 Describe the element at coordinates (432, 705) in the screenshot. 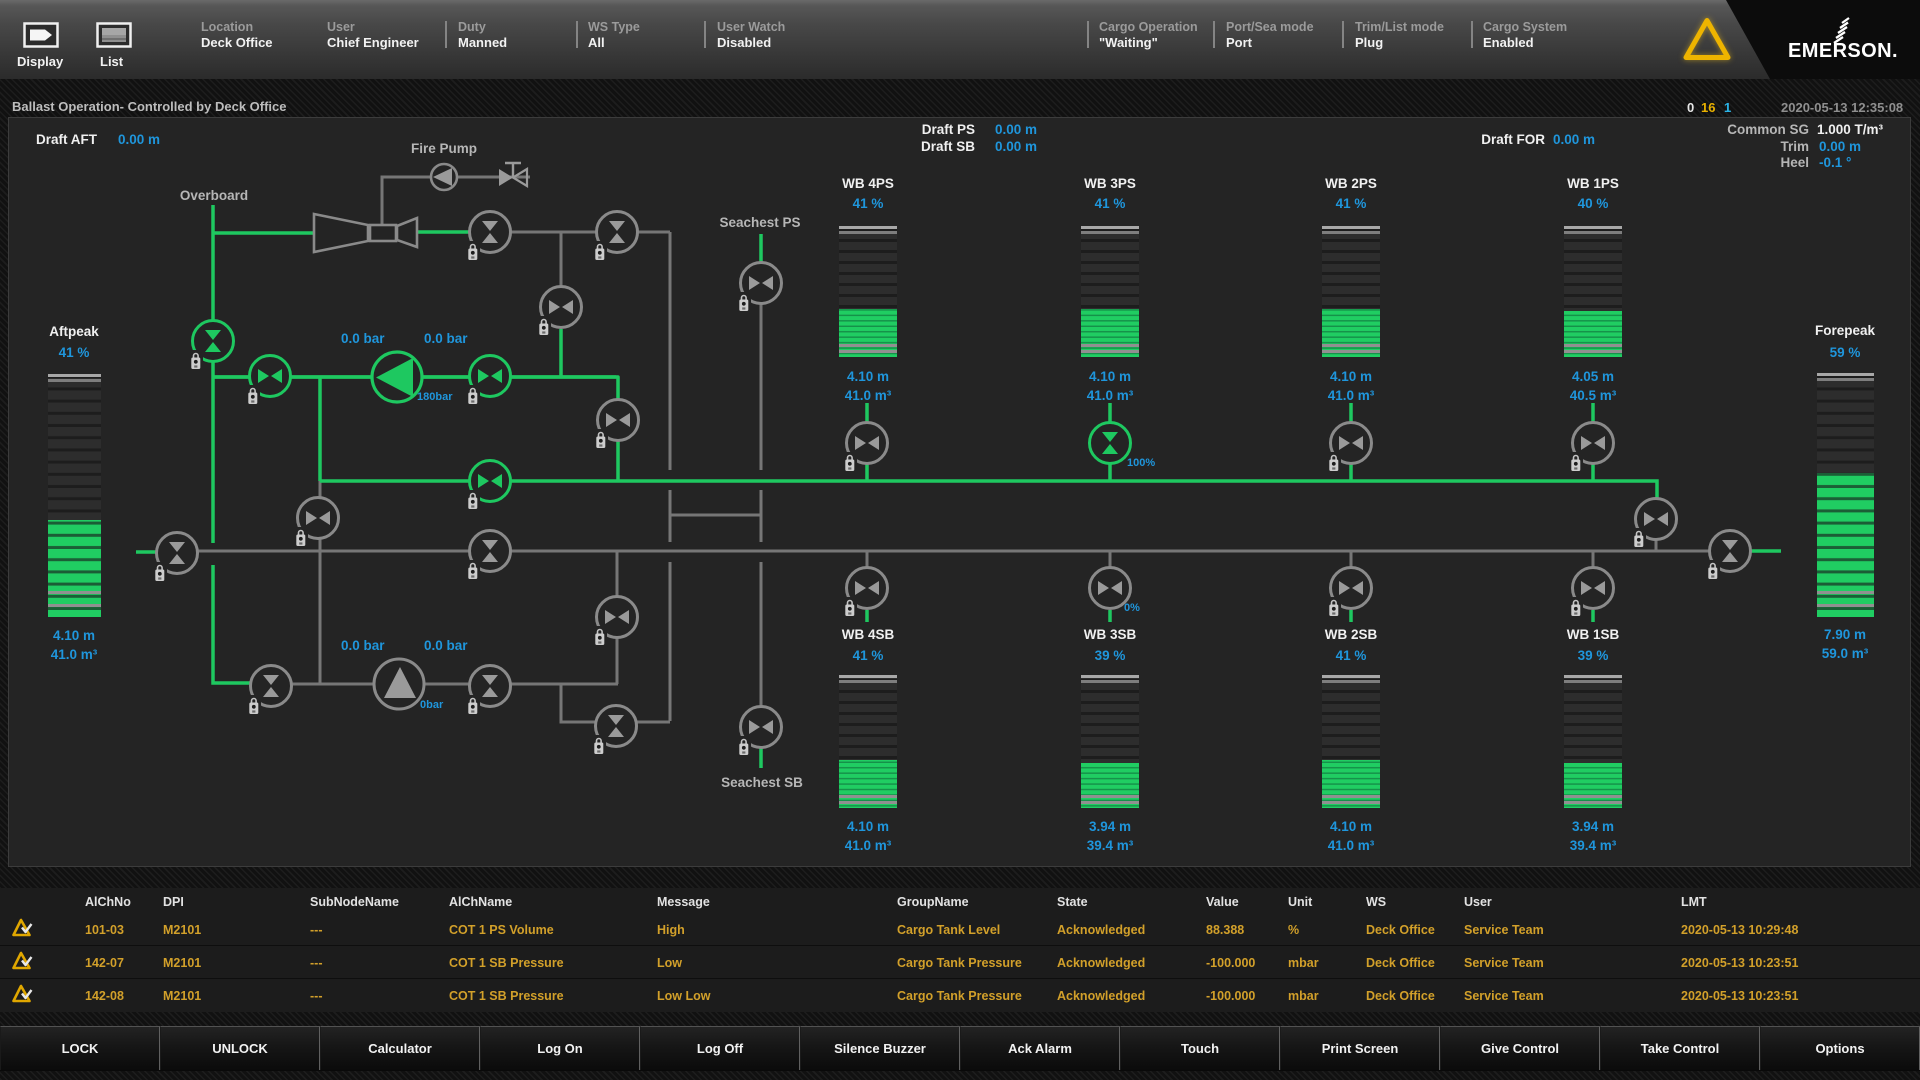

I see `svg-text: 0bar` at that location.